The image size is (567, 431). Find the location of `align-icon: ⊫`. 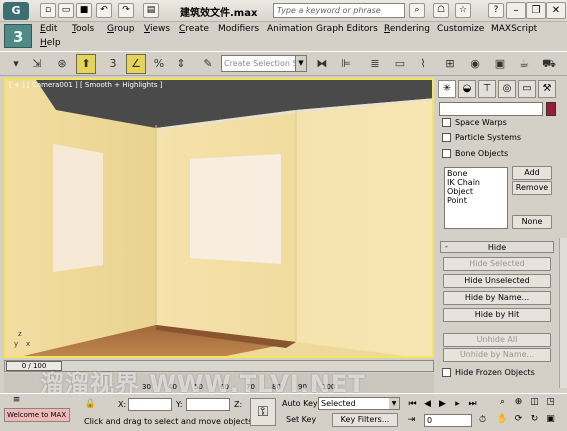

align-icon: ⊫ is located at coordinates (346, 64).